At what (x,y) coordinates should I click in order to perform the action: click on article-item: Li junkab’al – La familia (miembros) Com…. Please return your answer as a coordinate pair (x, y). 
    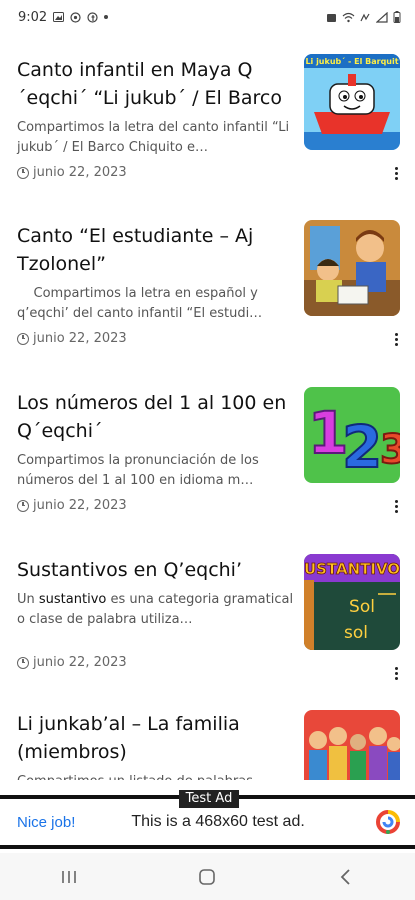
    Looking at the image, I should click on (207, 740).